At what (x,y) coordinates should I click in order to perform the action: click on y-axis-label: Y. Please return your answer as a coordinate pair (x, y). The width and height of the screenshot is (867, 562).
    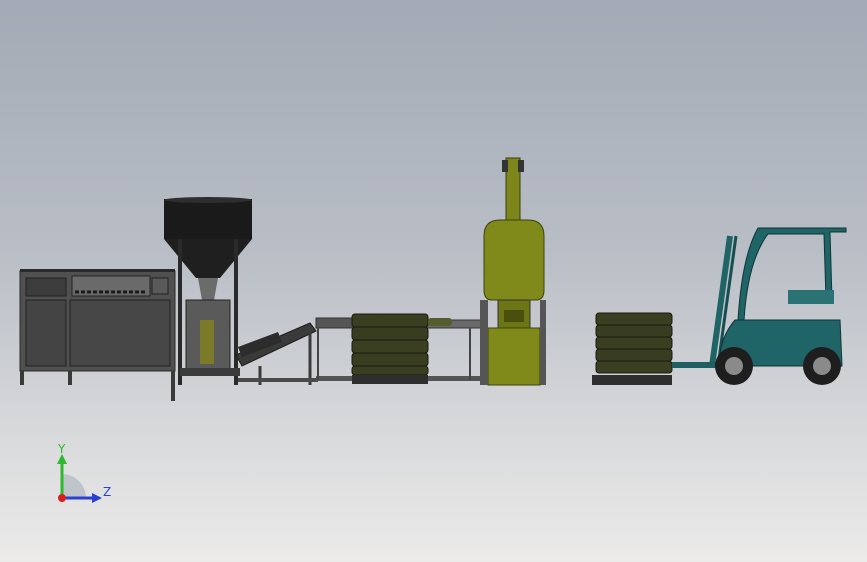
    Looking at the image, I should click on (62, 449).